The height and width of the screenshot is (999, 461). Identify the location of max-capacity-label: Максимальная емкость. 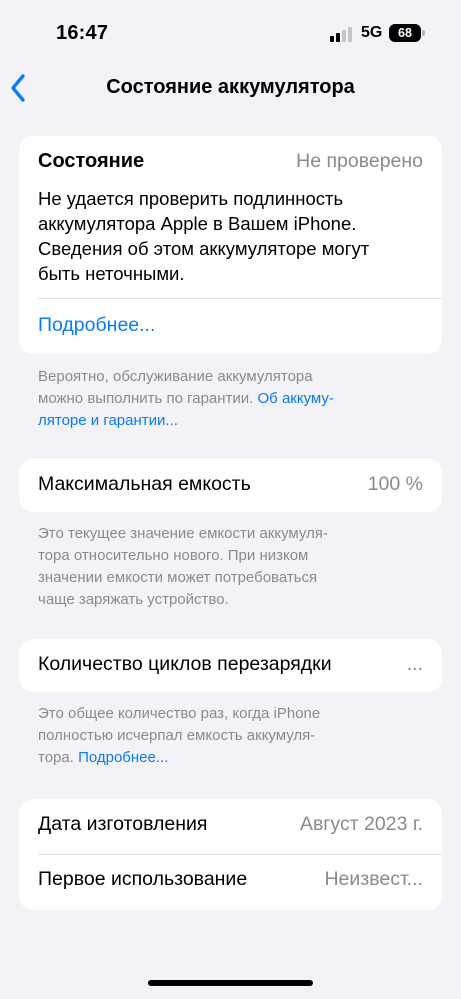
(144, 484).